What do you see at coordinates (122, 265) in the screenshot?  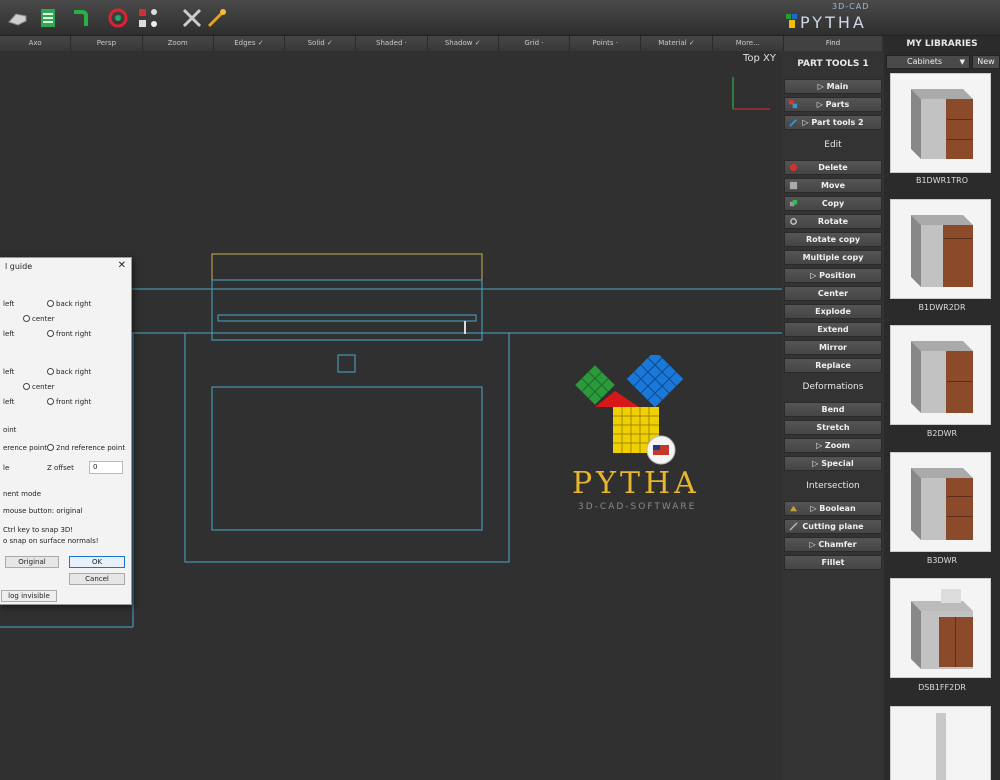 I see `dialog-close-icon: ✕` at bounding box center [122, 265].